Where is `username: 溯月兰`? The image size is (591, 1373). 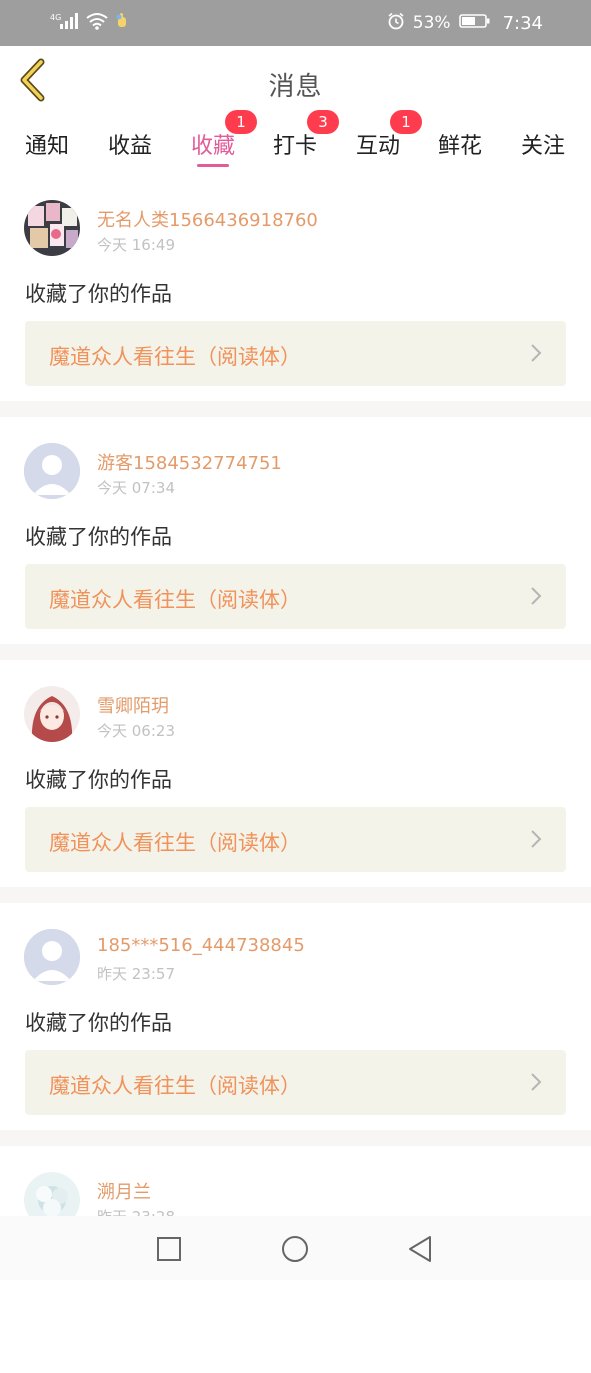
username: 溯月兰 is located at coordinates (124, 1191).